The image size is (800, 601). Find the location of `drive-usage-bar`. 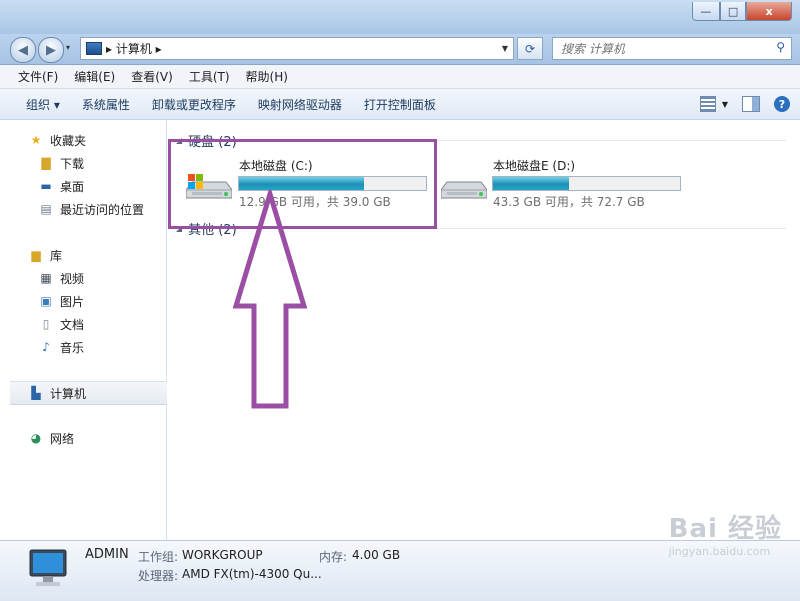

drive-usage-bar is located at coordinates (586, 183).